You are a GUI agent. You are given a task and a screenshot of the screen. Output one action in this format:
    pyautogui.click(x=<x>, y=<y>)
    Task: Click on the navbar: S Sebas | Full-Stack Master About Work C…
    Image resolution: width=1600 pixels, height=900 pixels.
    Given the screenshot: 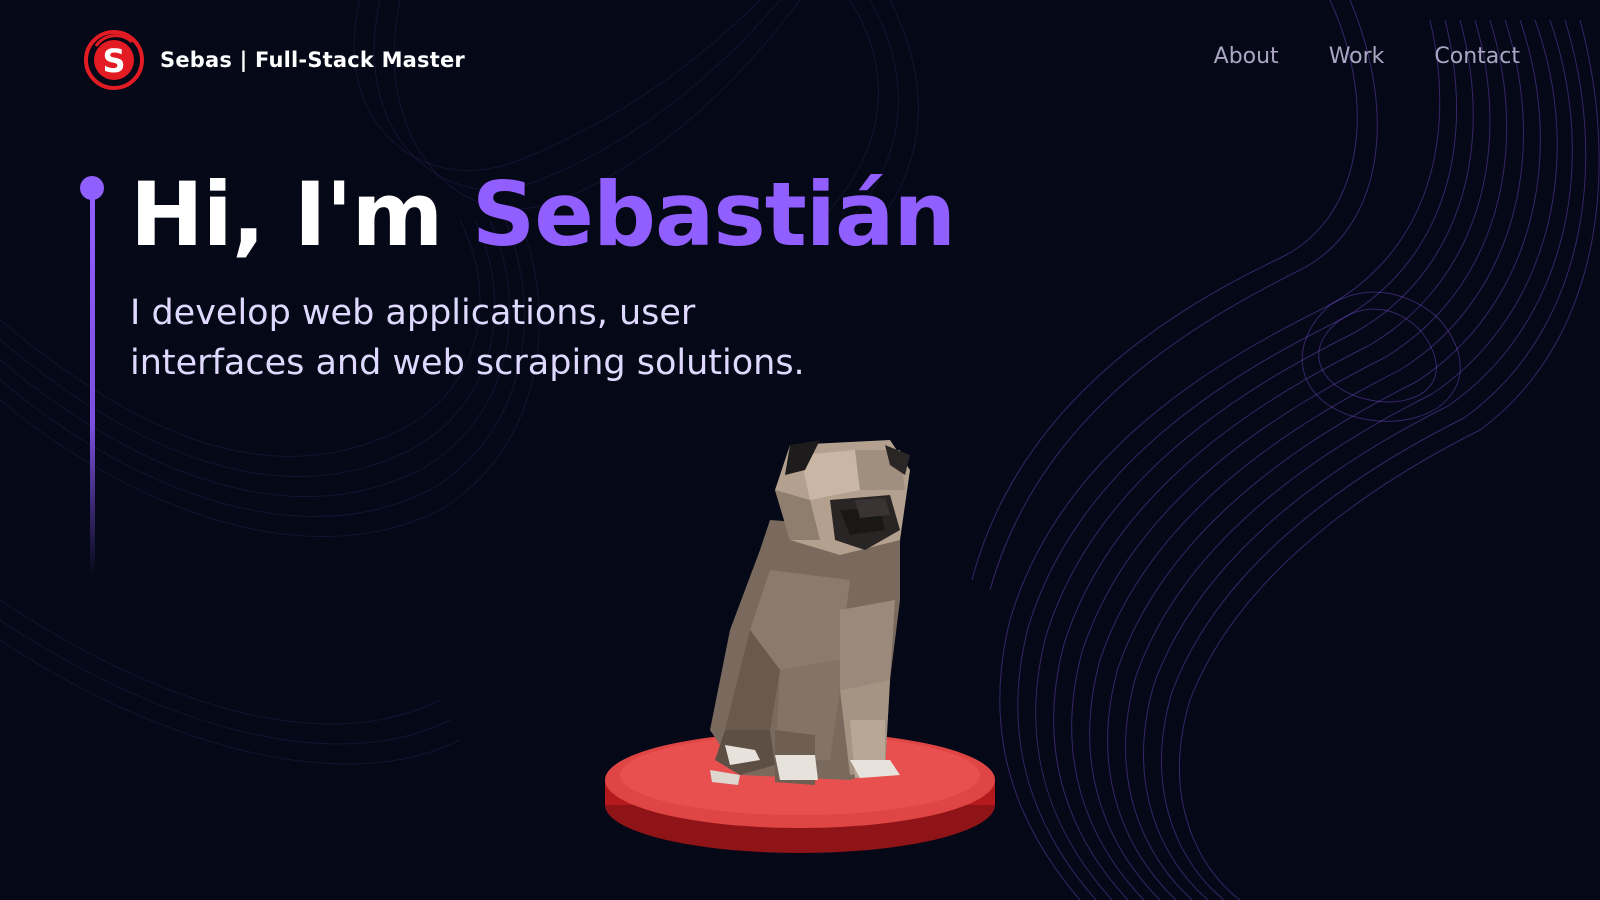 What is the action you would take?
    pyautogui.click(x=800, y=60)
    